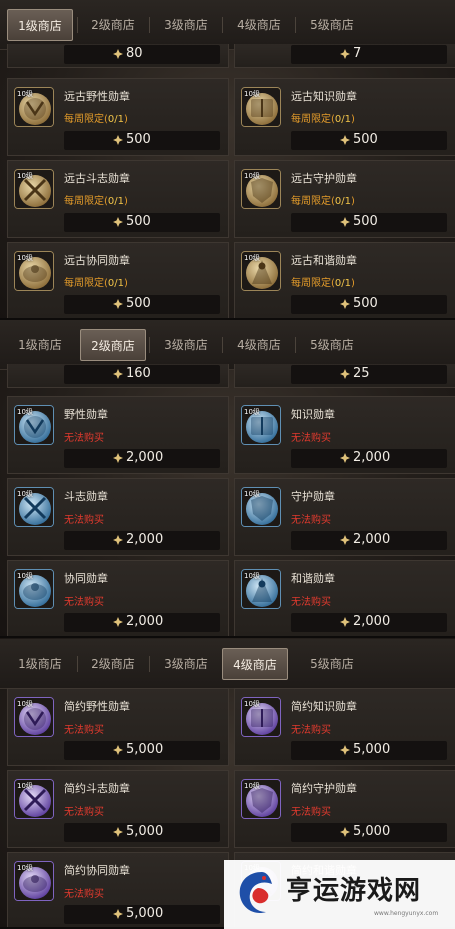  I want to click on shop-item-card-partial: 160, so click(118, 376).